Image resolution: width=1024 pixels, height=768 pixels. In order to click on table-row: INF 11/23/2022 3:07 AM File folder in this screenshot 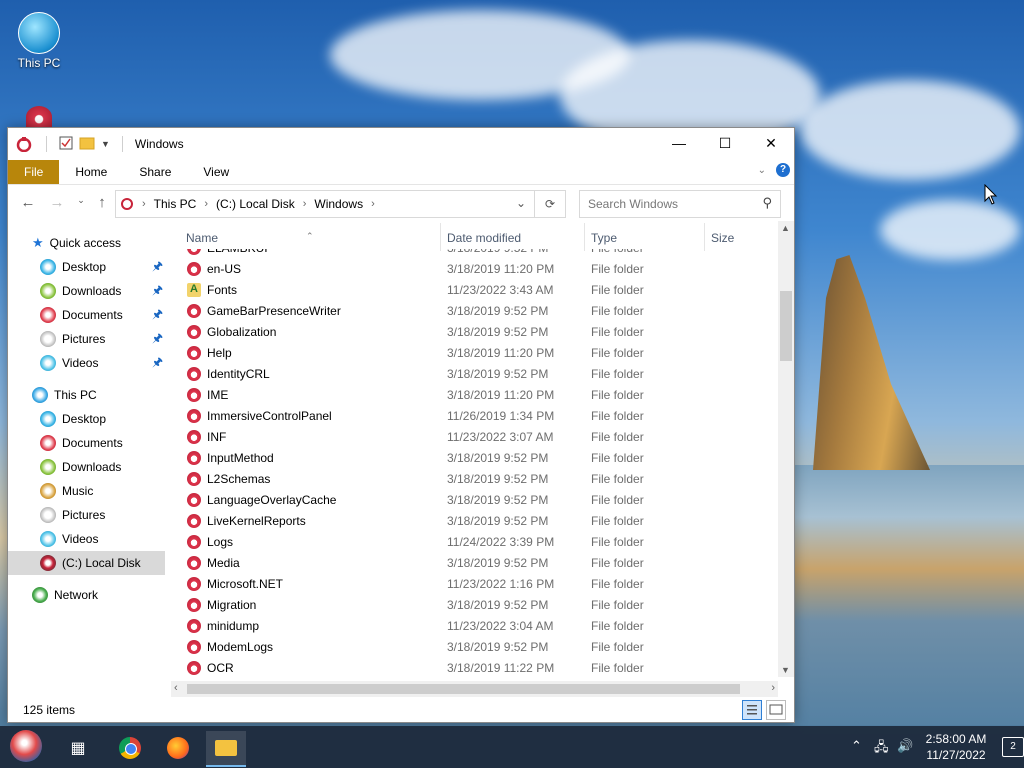, I will do `click(474, 437)`.